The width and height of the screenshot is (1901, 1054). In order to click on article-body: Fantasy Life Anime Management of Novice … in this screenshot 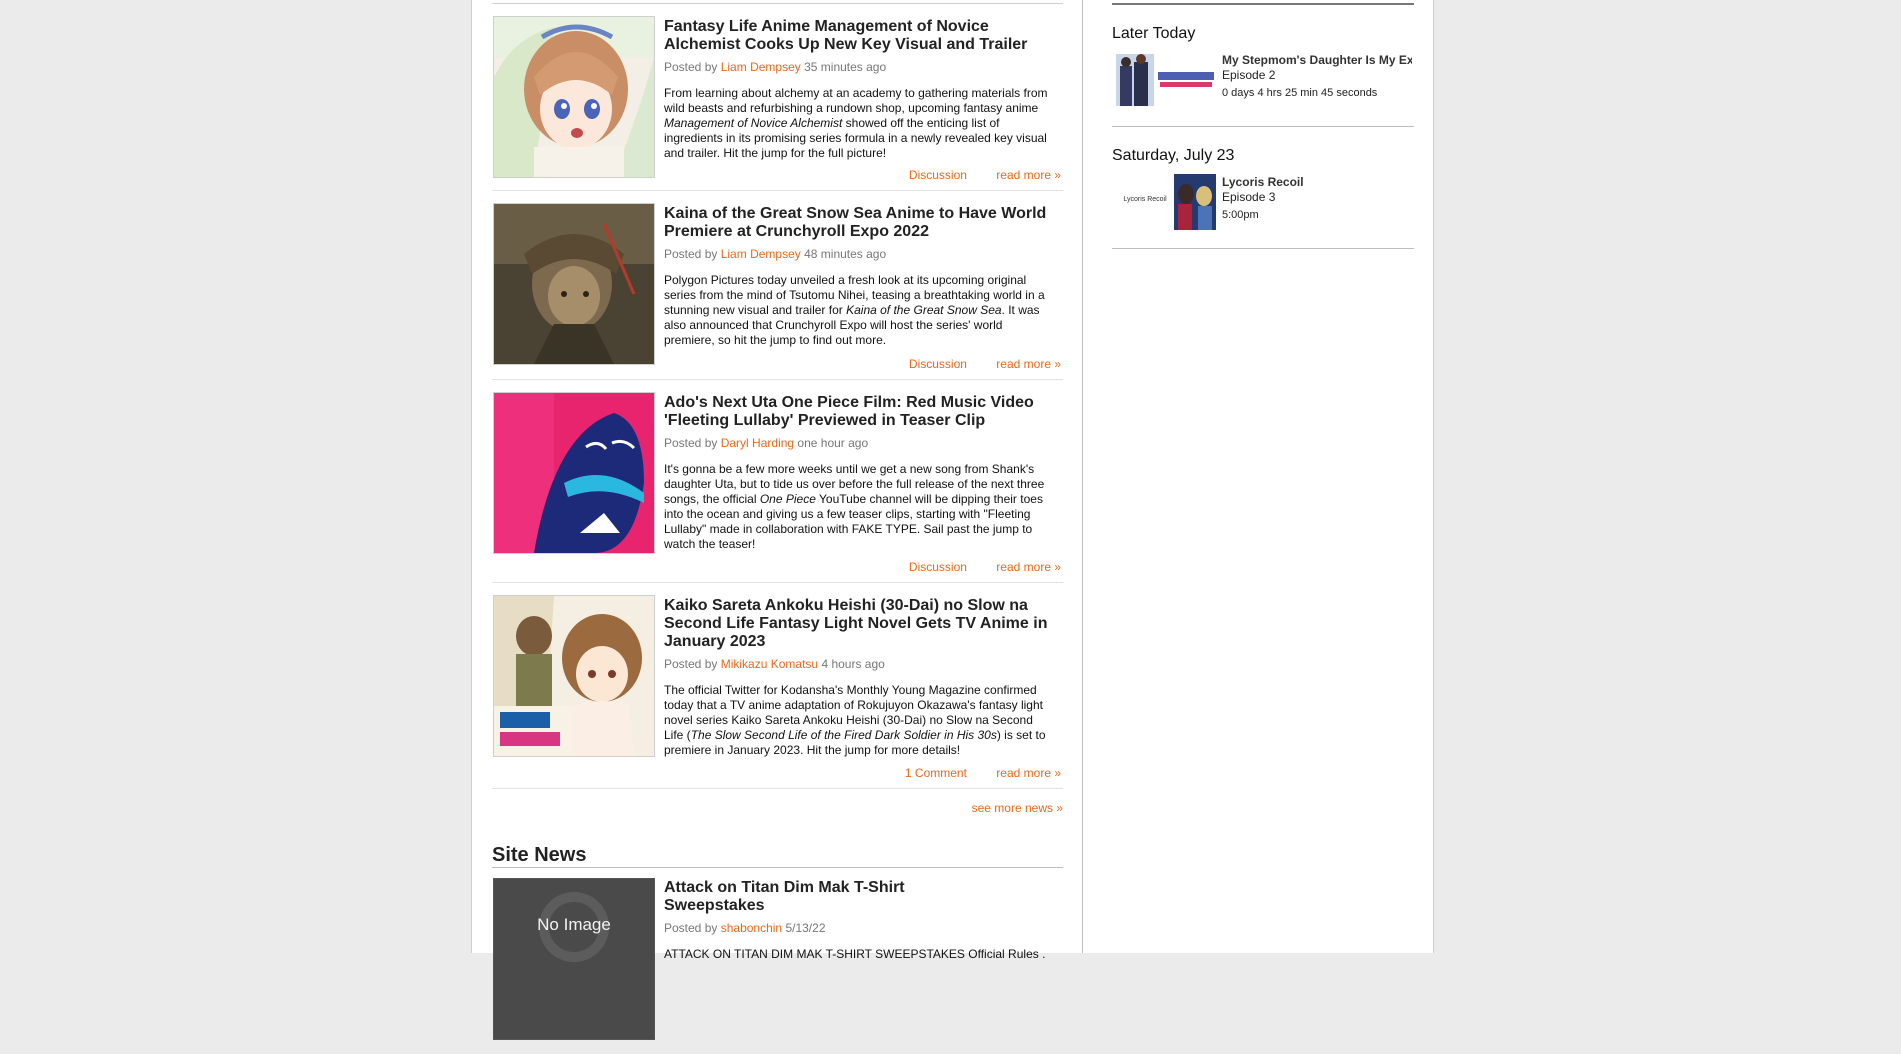, I will do `click(862, 89)`.